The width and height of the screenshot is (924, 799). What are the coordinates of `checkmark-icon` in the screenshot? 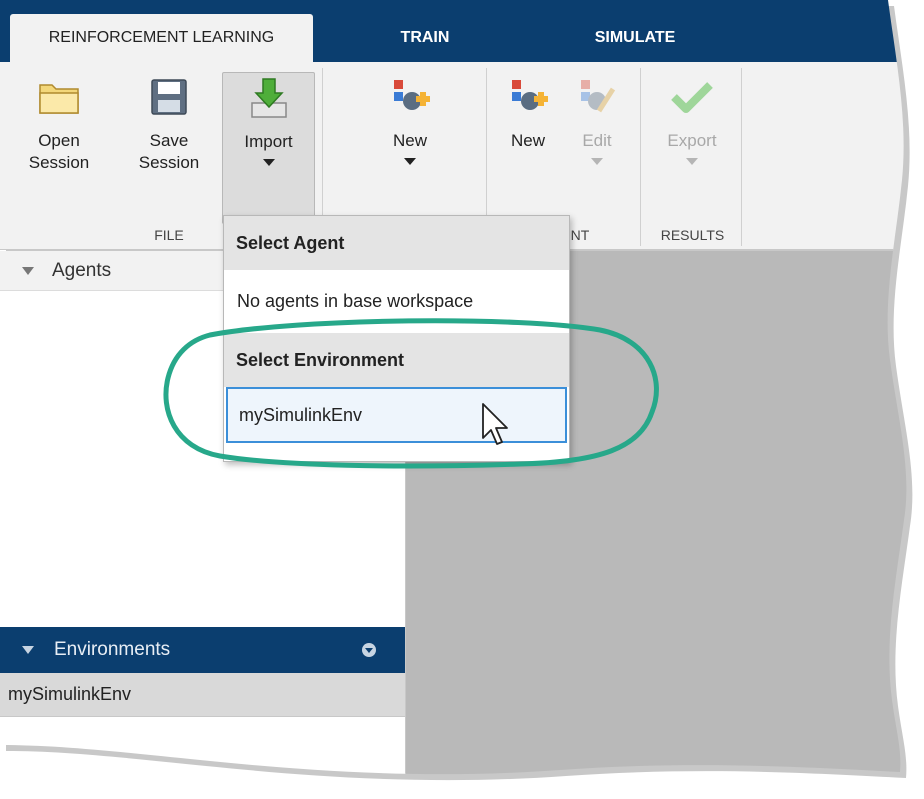 It's located at (692, 97).